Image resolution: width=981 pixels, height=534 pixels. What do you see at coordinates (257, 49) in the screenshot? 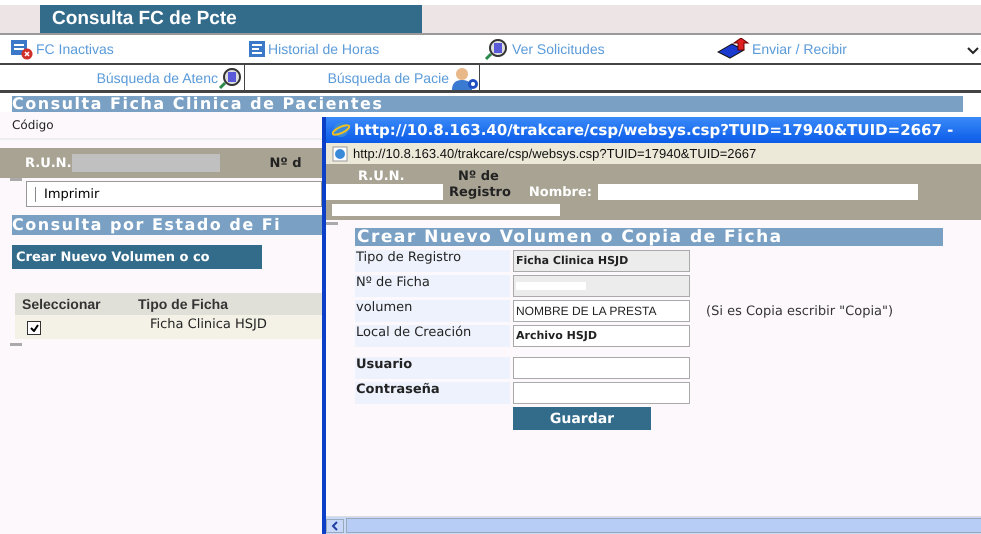
I see `document-icon` at bounding box center [257, 49].